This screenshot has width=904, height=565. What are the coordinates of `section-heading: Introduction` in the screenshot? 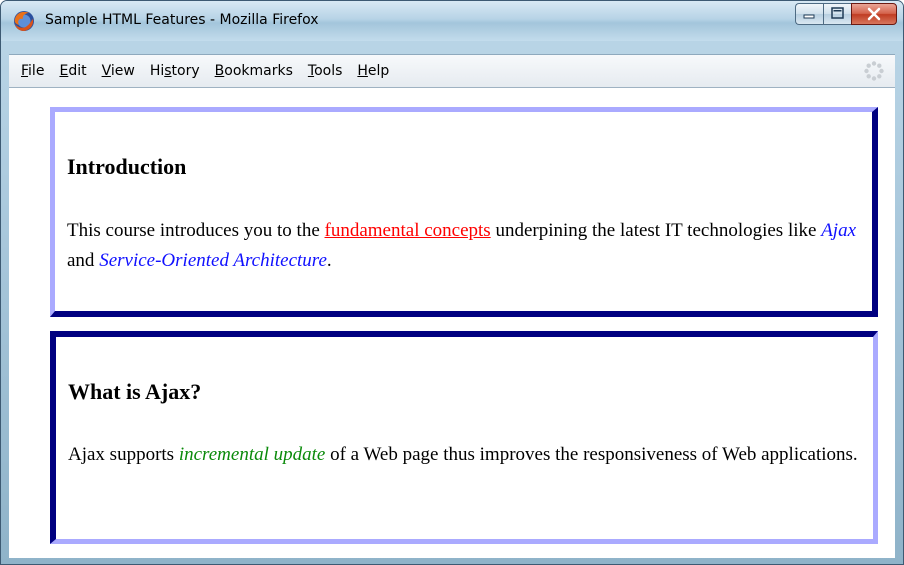 It's located at (127, 166).